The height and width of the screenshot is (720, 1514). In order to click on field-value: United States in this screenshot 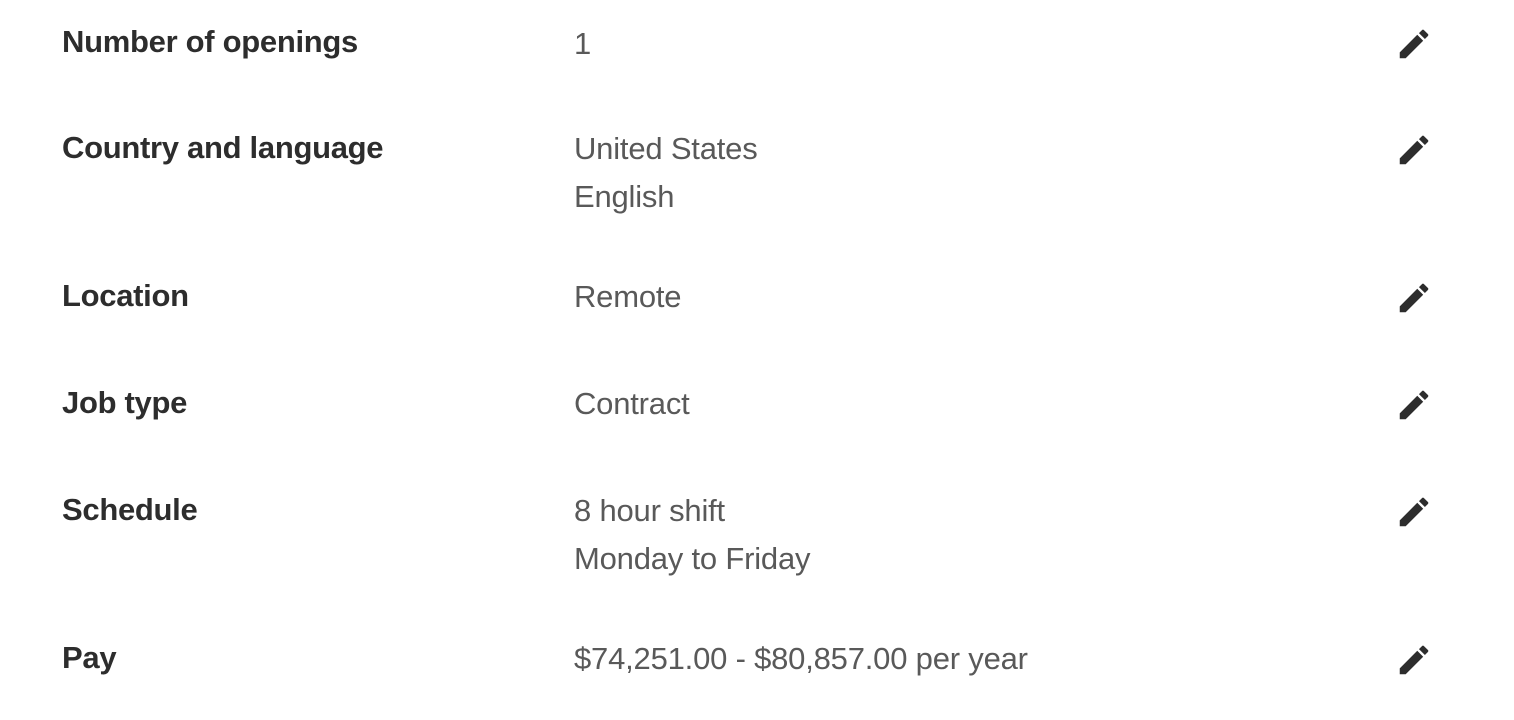, I will do `click(666, 148)`.